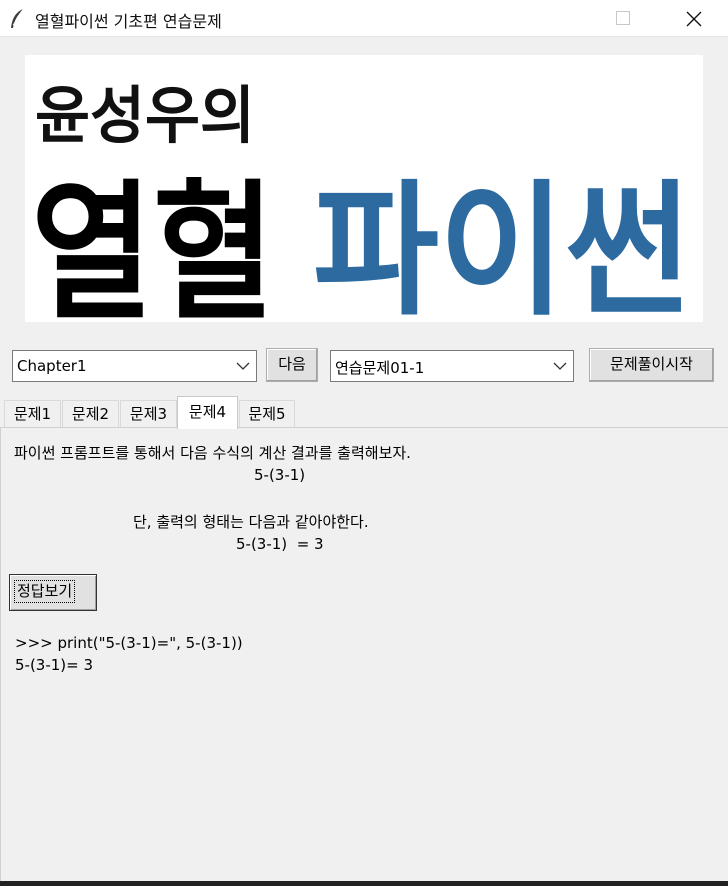 The height and width of the screenshot is (886, 728). I want to click on close-button, so click(693, 18).